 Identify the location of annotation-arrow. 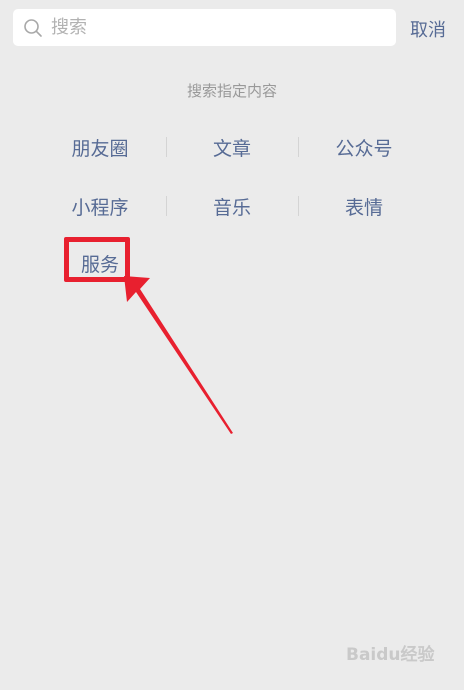
(178, 355).